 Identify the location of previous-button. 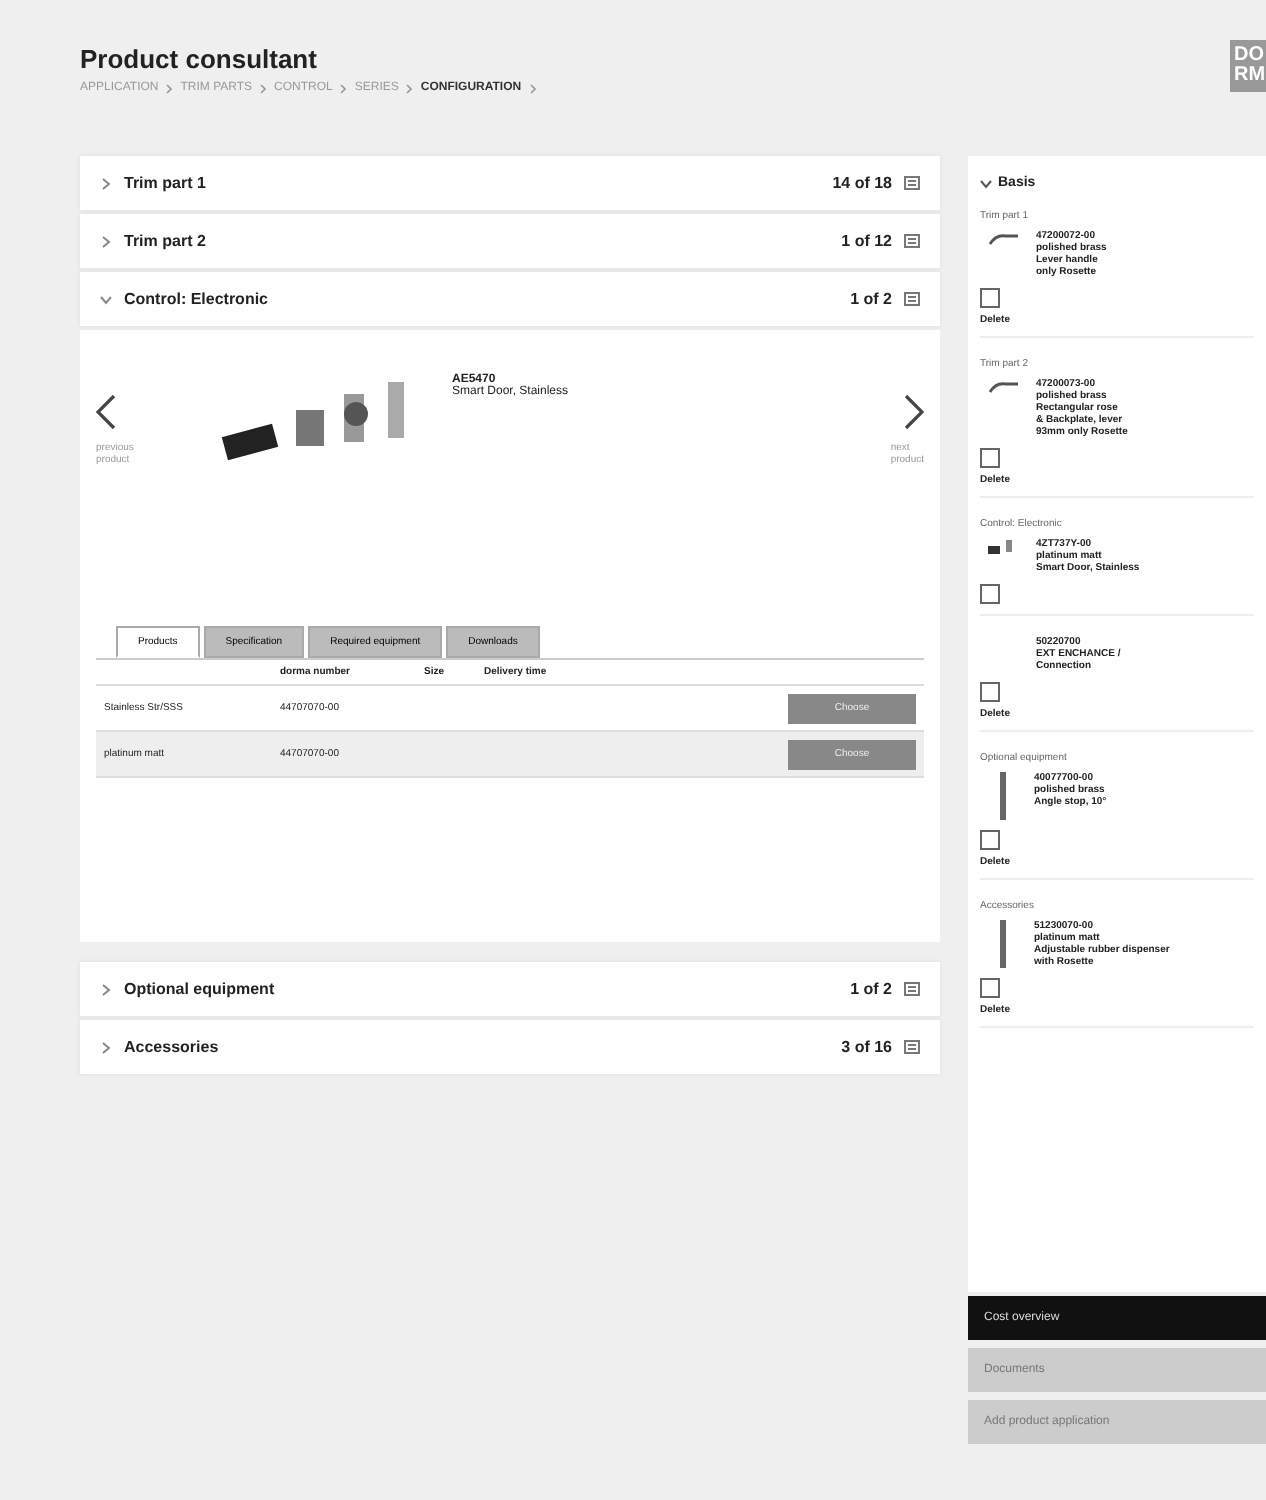
(106, 412).